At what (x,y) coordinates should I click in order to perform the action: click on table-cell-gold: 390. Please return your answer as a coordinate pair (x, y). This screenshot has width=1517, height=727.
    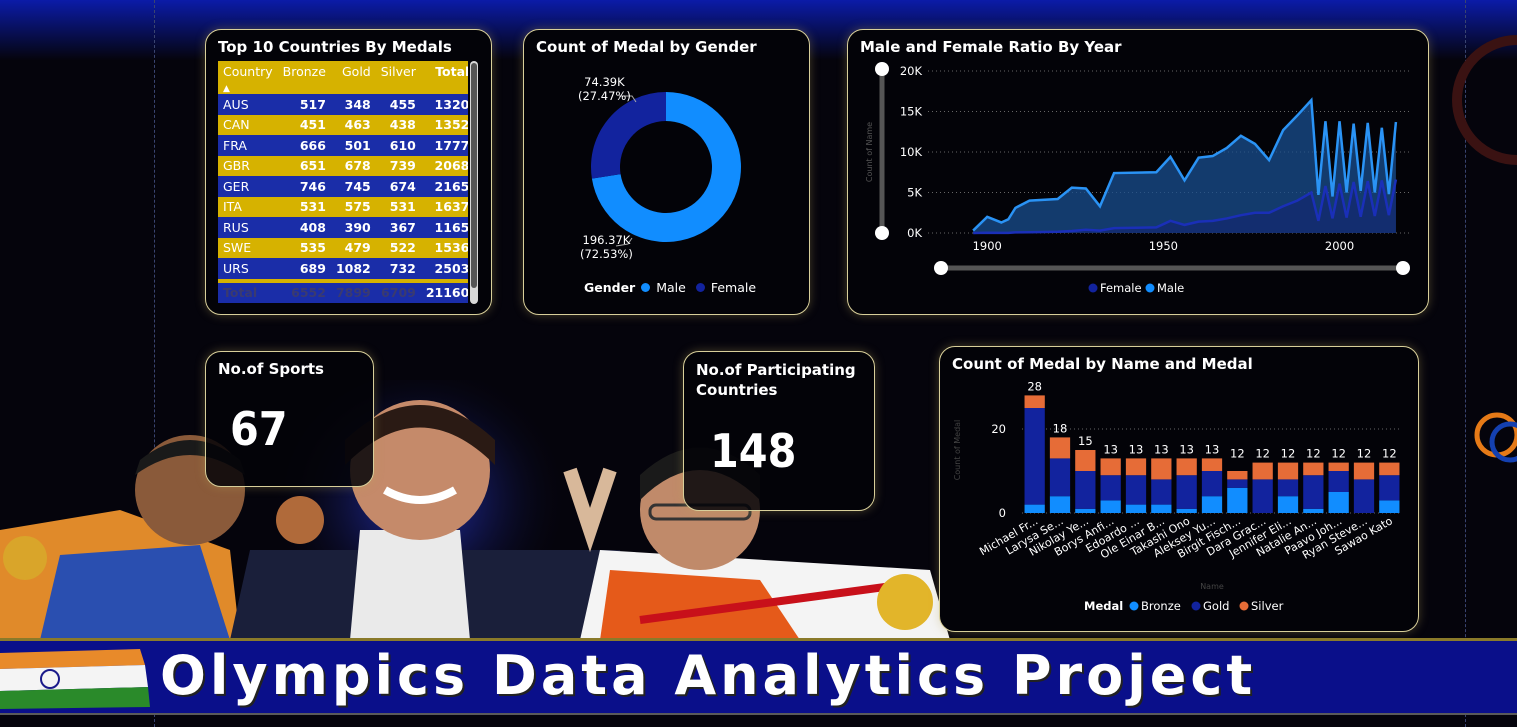
    Looking at the image, I should click on (357, 227).